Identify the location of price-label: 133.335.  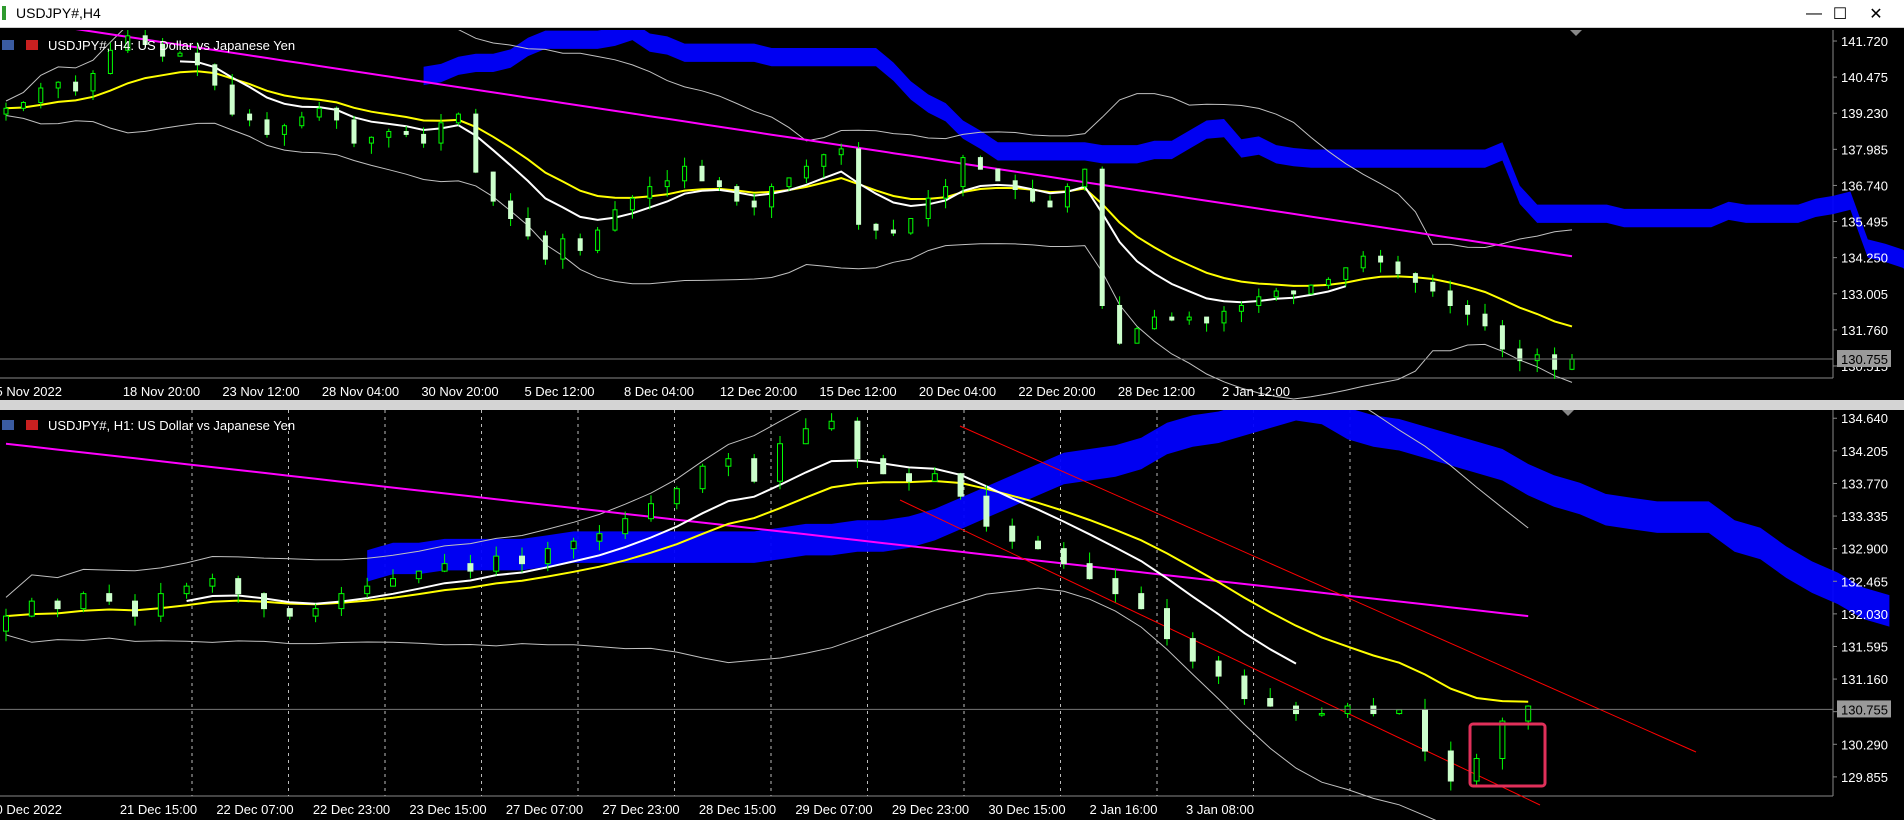
(1864, 516).